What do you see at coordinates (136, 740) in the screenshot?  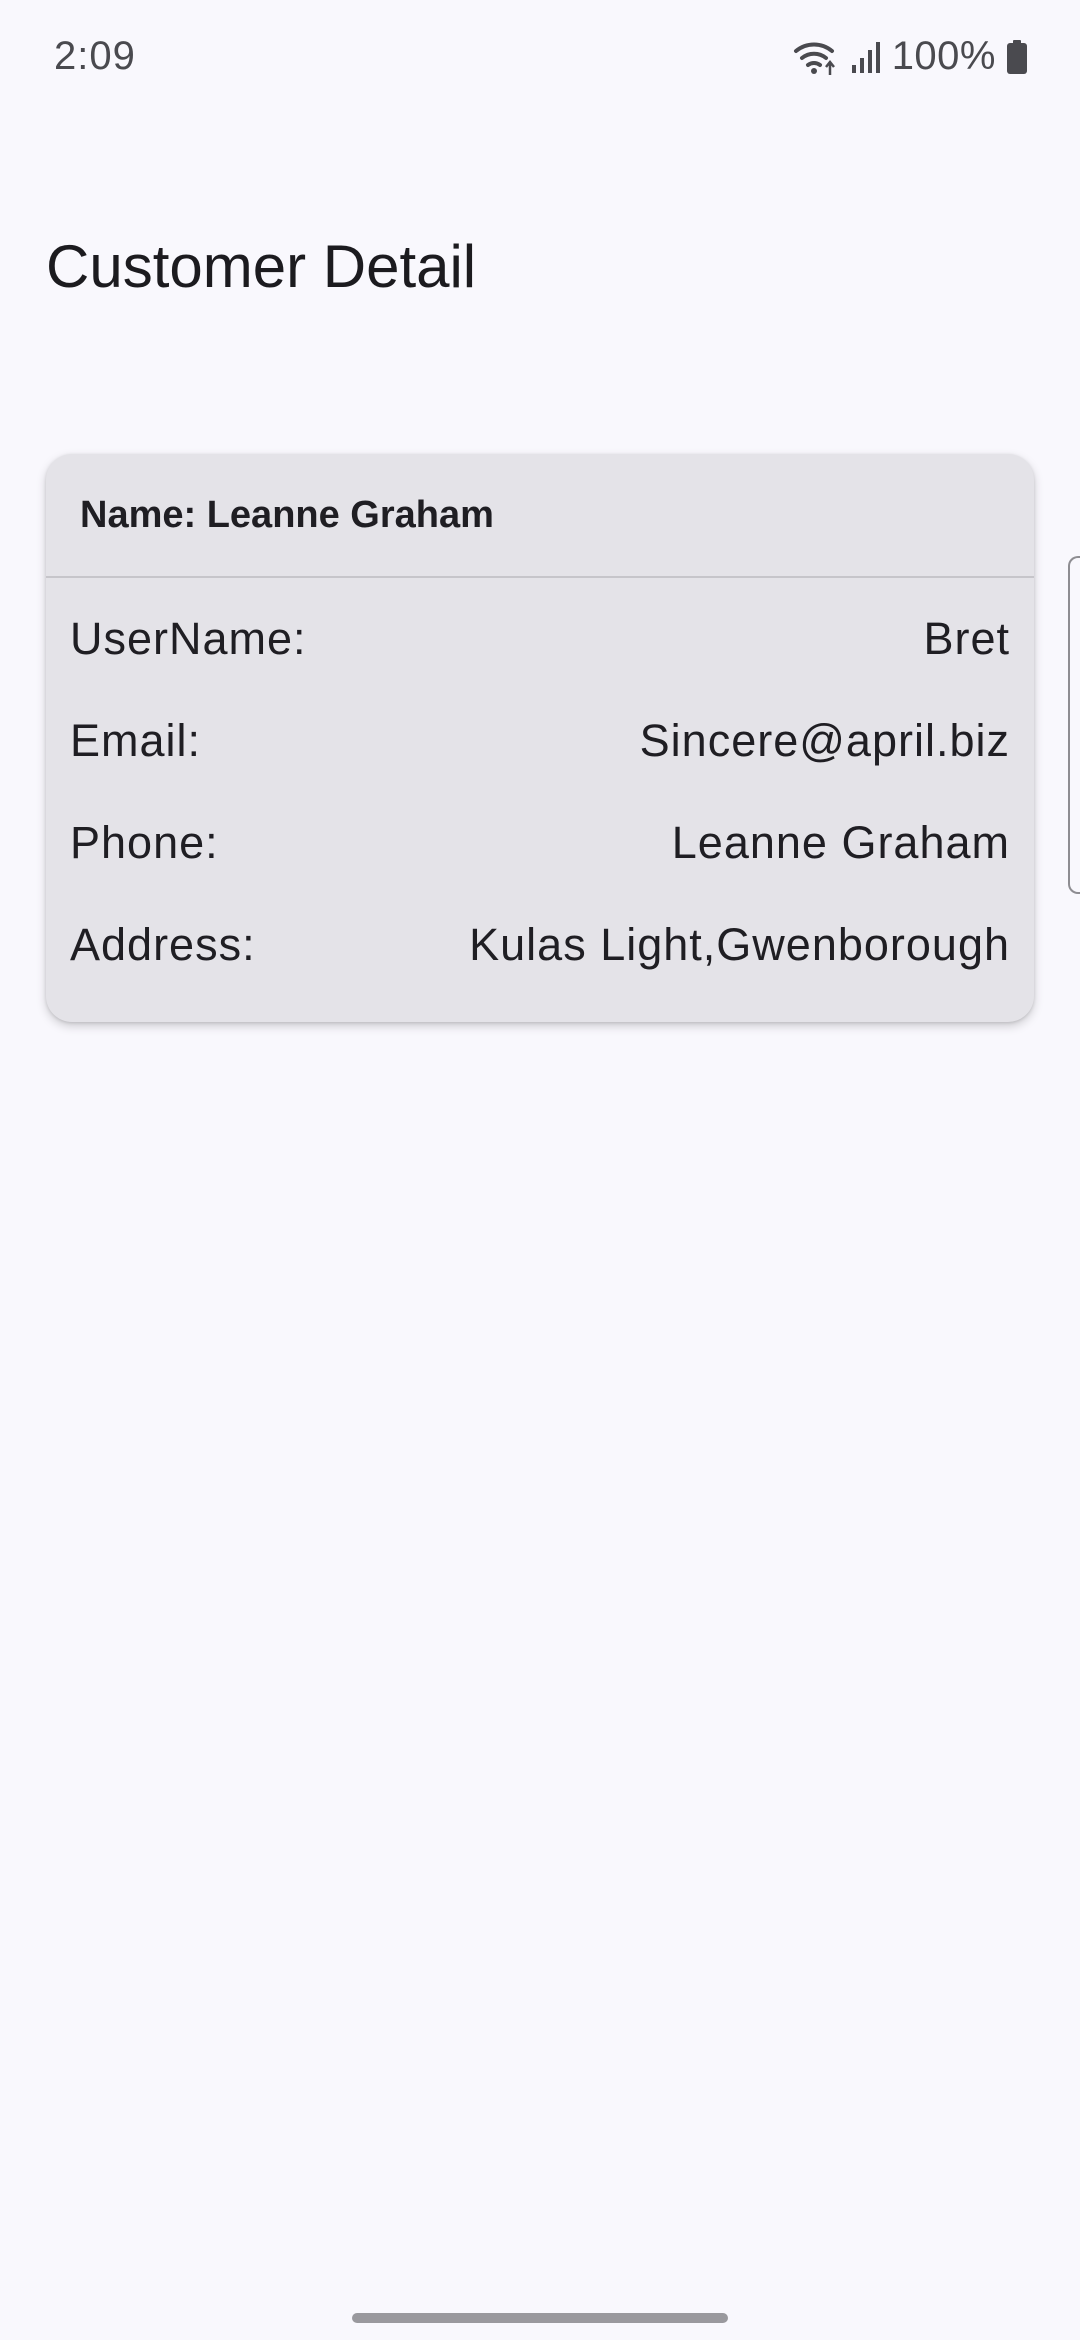 I see `detail-label: Email:` at bounding box center [136, 740].